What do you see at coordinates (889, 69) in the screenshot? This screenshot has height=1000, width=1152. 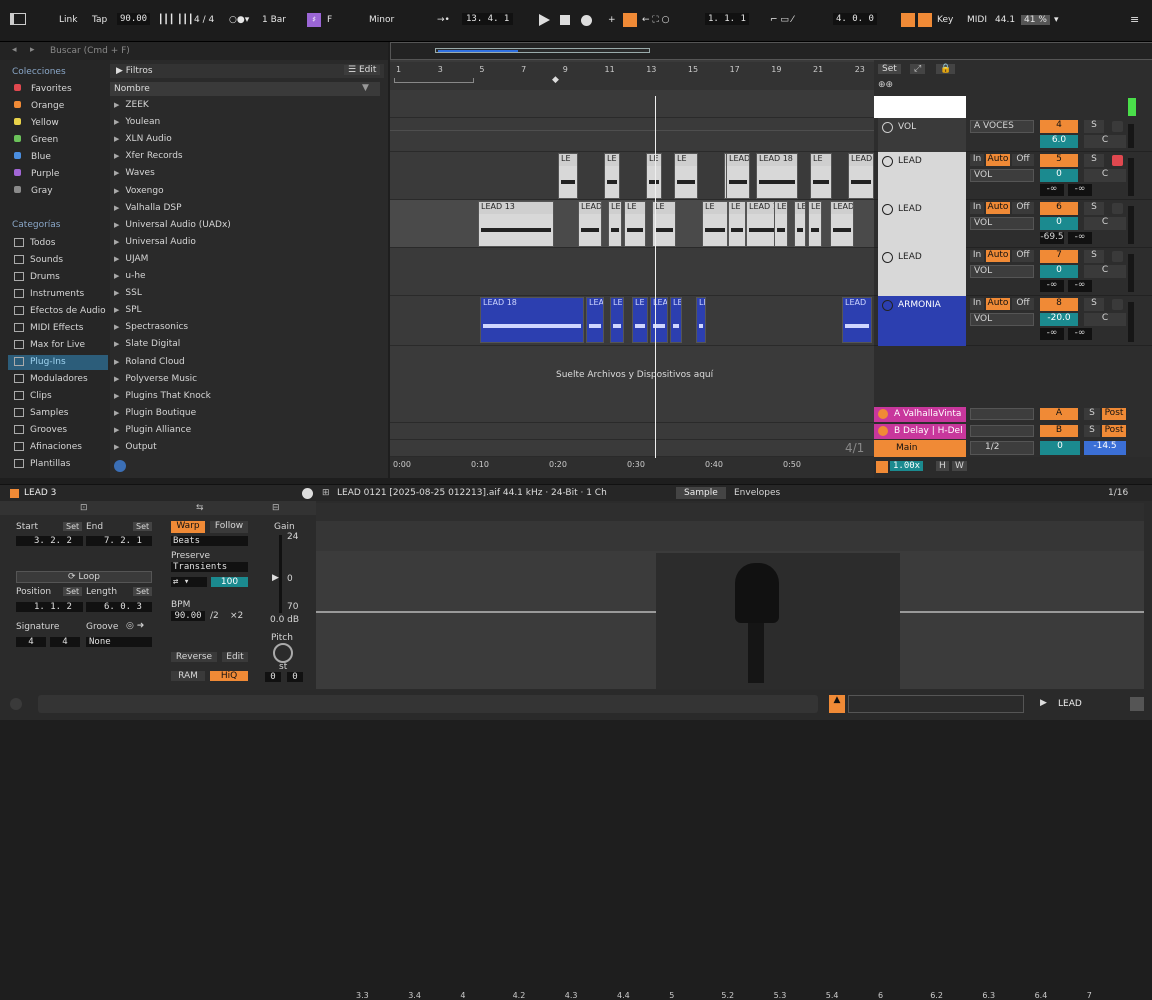 I see `set-button: Set` at bounding box center [889, 69].